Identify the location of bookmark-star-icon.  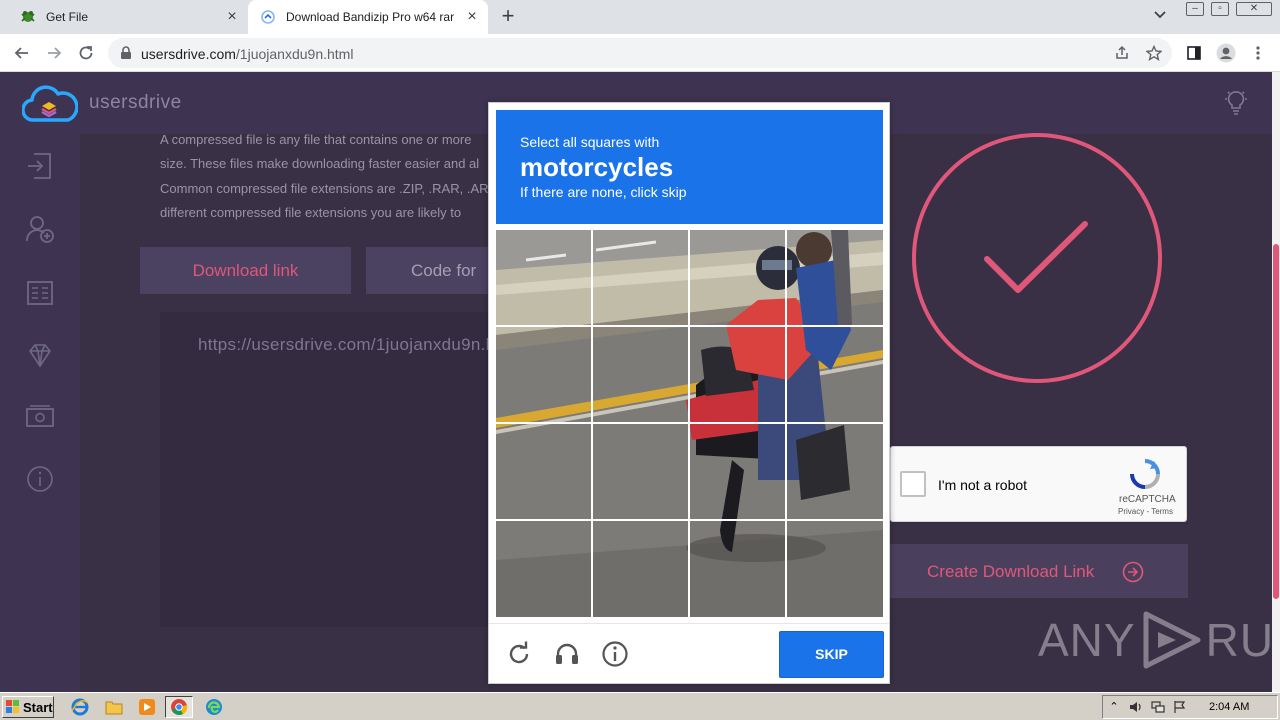
(1154, 53).